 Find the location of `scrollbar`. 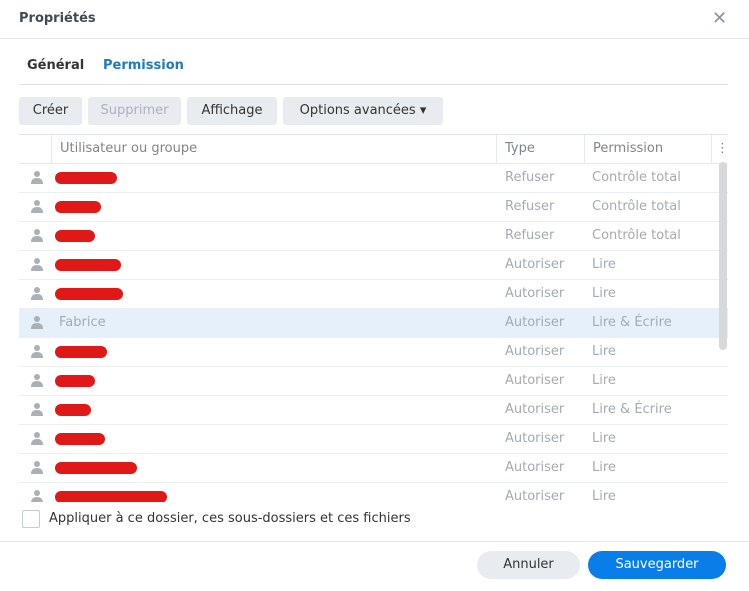

scrollbar is located at coordinates (723, 256).